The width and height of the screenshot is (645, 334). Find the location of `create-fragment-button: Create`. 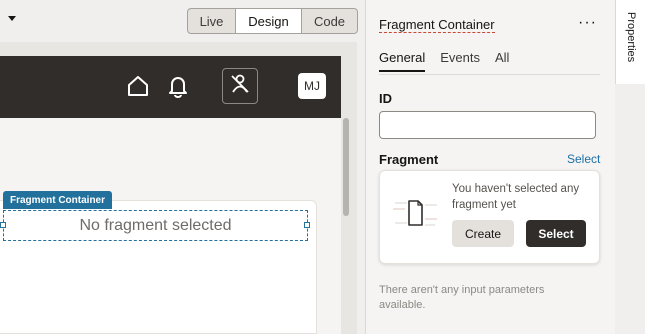

create-fragment-button: Create is located at coordinates (483, 233).